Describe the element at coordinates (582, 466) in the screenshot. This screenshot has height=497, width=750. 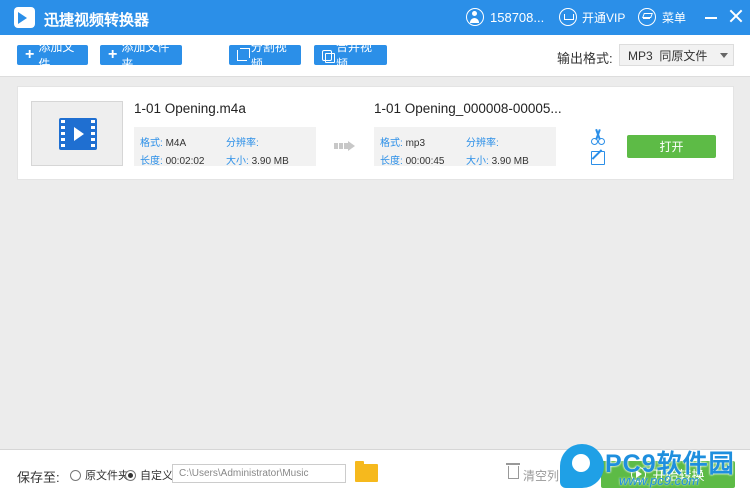
I see `watermark-logo-icon` at that location.